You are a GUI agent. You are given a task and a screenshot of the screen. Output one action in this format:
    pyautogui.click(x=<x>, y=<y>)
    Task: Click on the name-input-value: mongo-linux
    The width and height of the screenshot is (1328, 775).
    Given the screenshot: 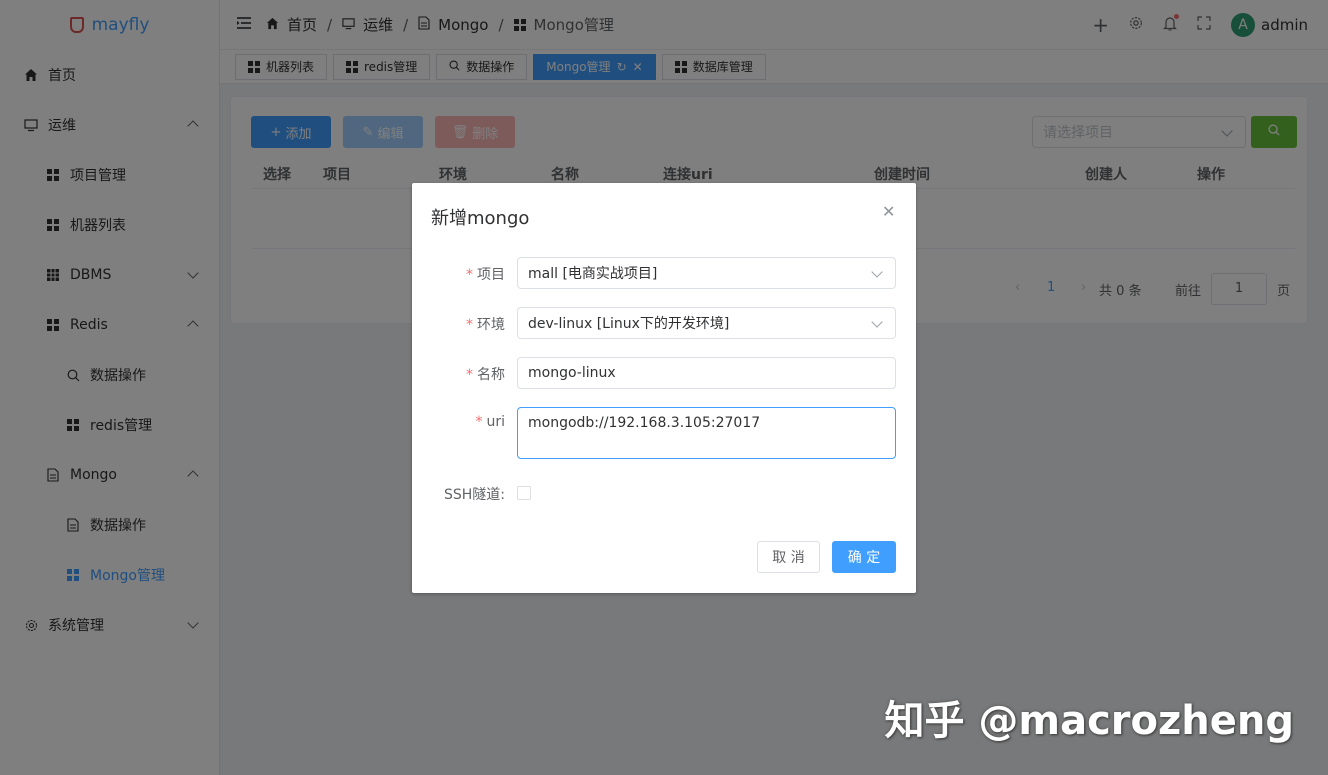 What is the action you would take?
    pyautogui.click(x=572, y=373)
    